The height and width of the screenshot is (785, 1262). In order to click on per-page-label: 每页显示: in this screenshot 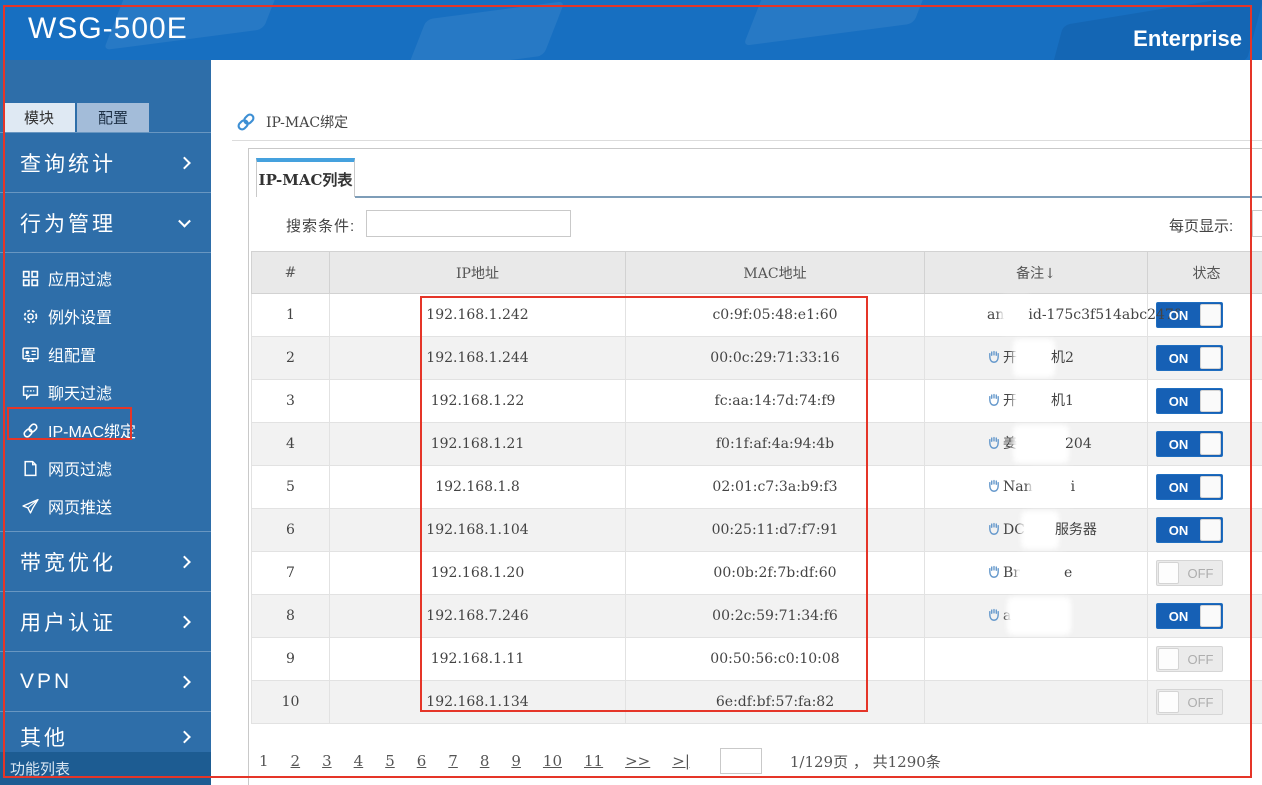, I will do `click(1201, 226)`.